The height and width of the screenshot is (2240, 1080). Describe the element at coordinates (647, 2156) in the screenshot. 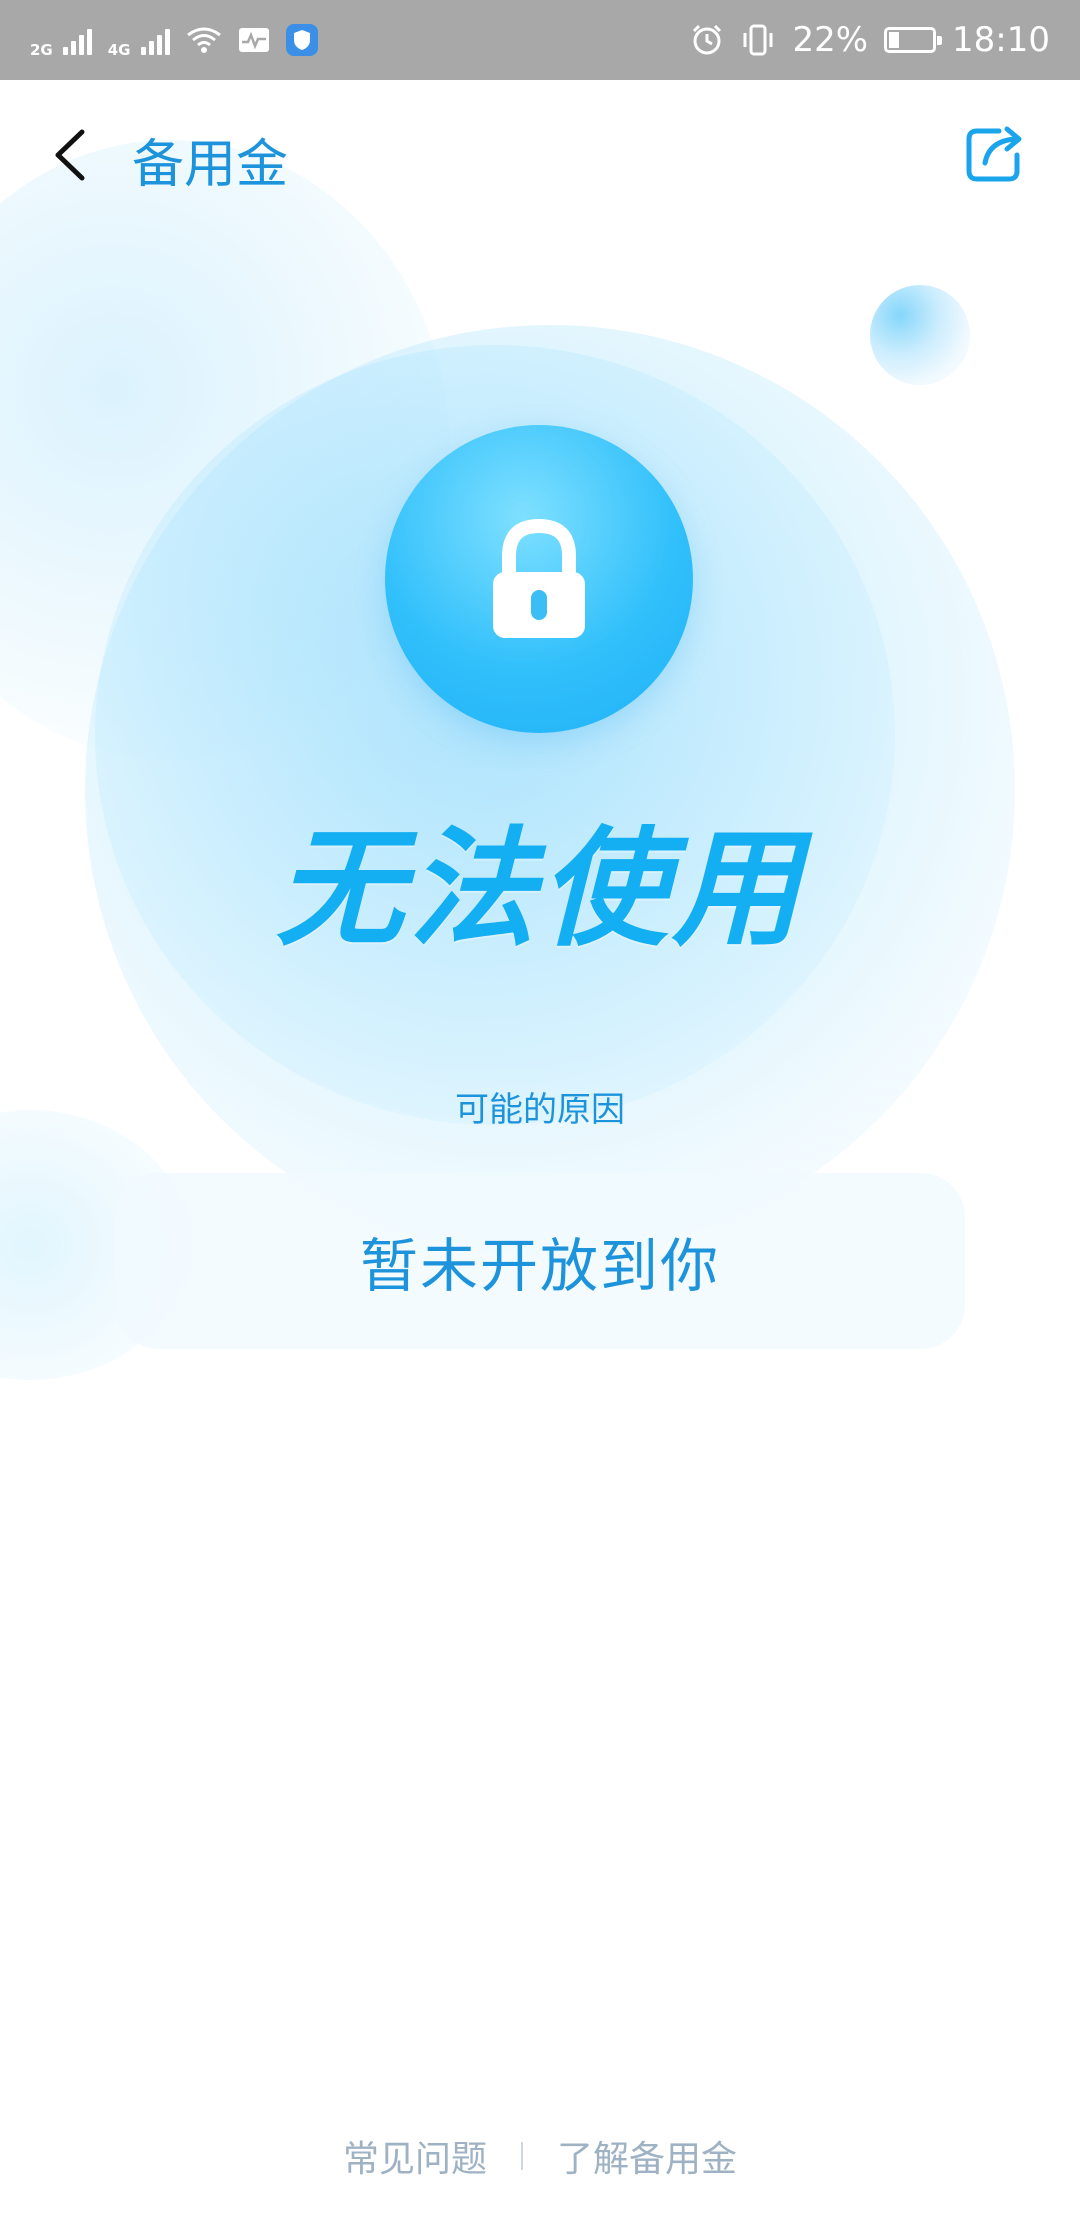

I see `learn-more-link: 了解备用金` at that location.